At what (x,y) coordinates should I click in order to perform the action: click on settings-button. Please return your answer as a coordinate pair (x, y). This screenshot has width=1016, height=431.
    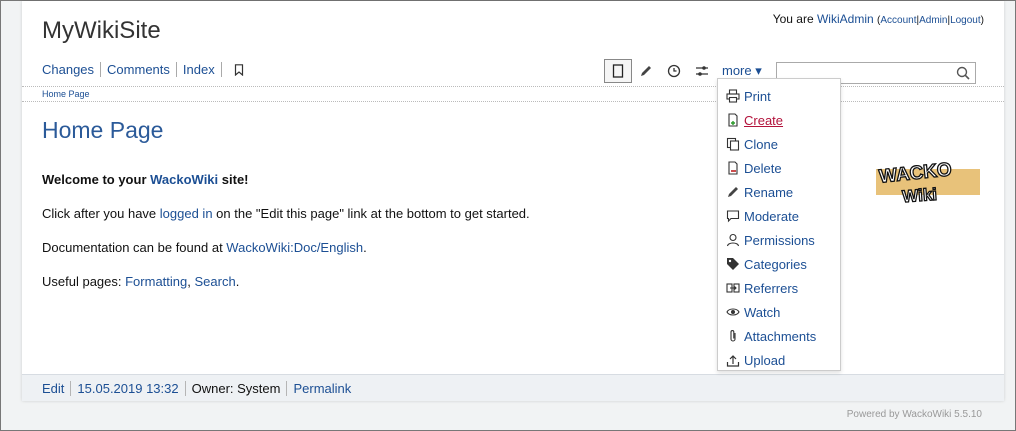
    Looking at the image, I should click on (702, 71).